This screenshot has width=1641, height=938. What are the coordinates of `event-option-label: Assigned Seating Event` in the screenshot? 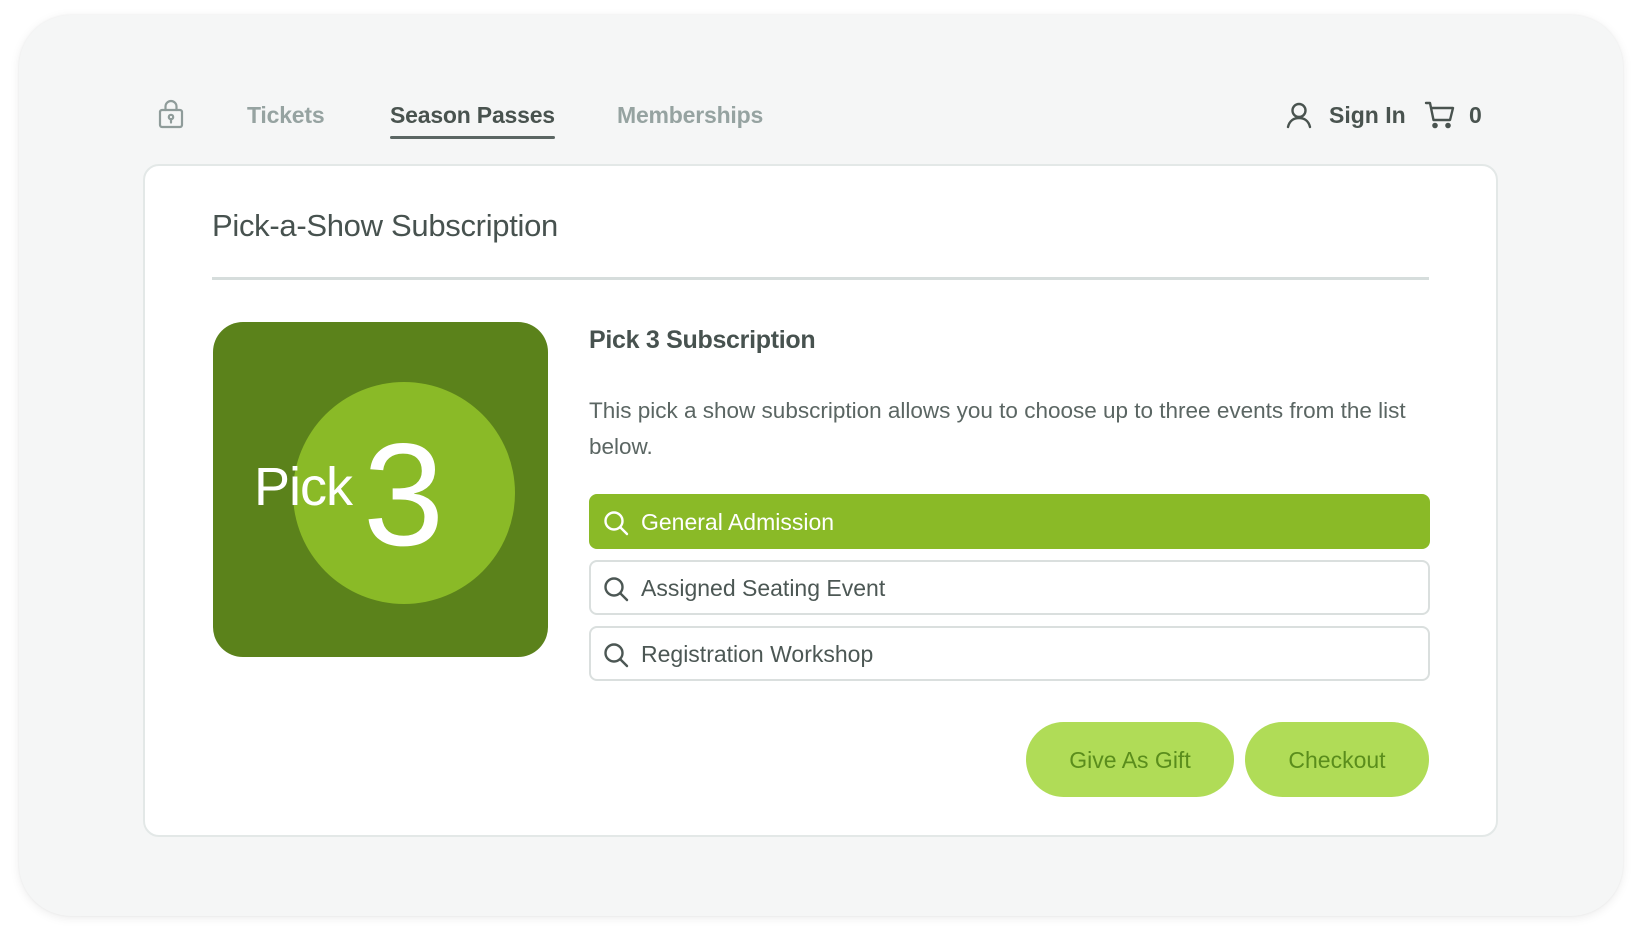 It's located at (763, 588).